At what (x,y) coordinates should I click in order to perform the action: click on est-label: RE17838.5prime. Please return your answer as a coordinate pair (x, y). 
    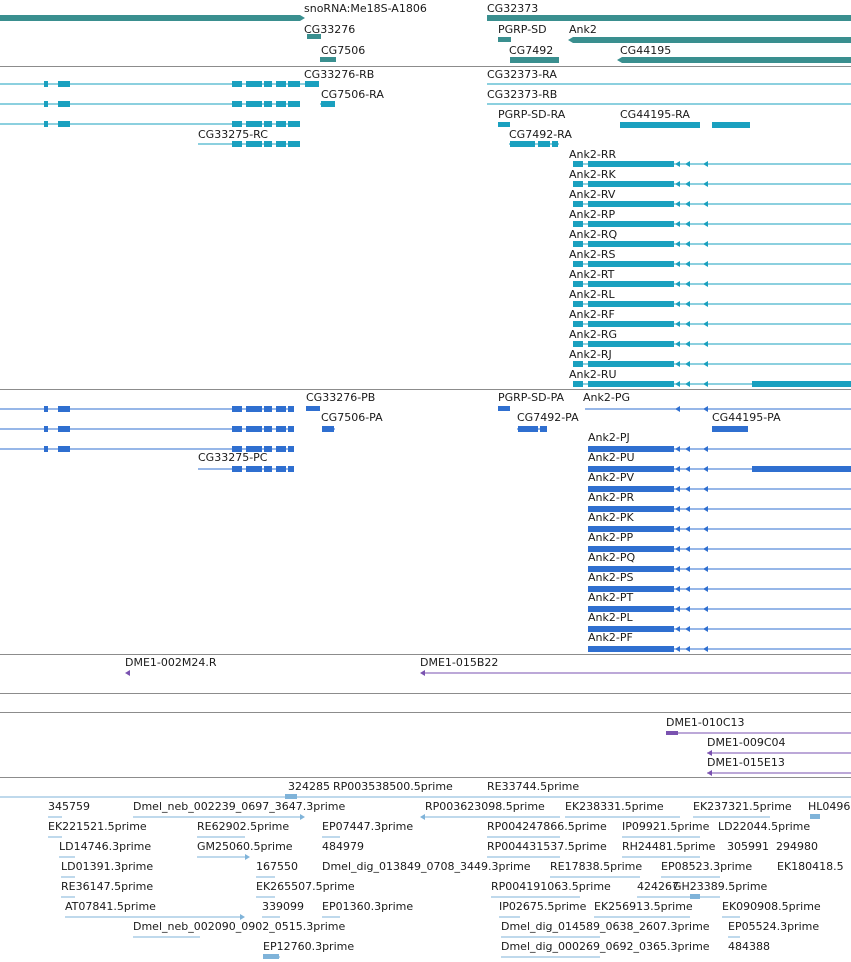
    Looking at the image, I should click on (596, 866).